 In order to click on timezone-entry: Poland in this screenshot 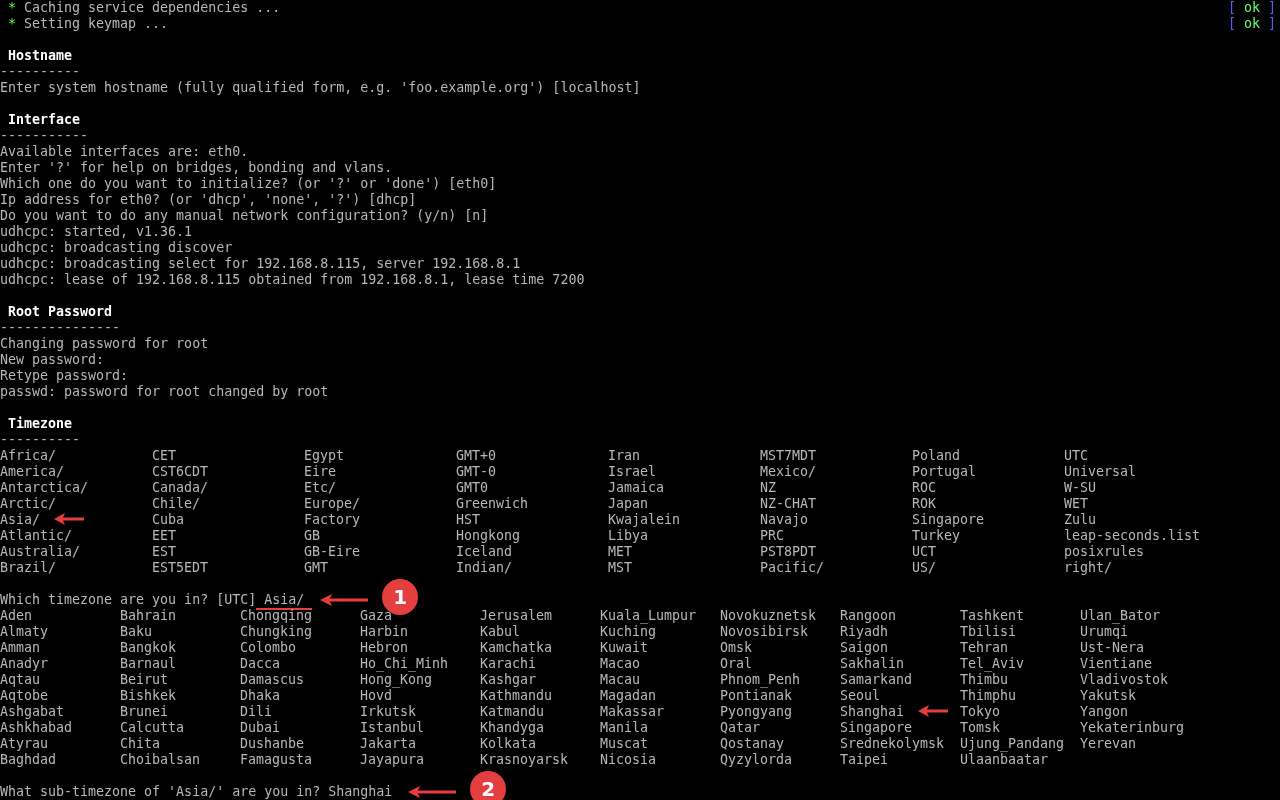, I will do `click(936, 456)`.